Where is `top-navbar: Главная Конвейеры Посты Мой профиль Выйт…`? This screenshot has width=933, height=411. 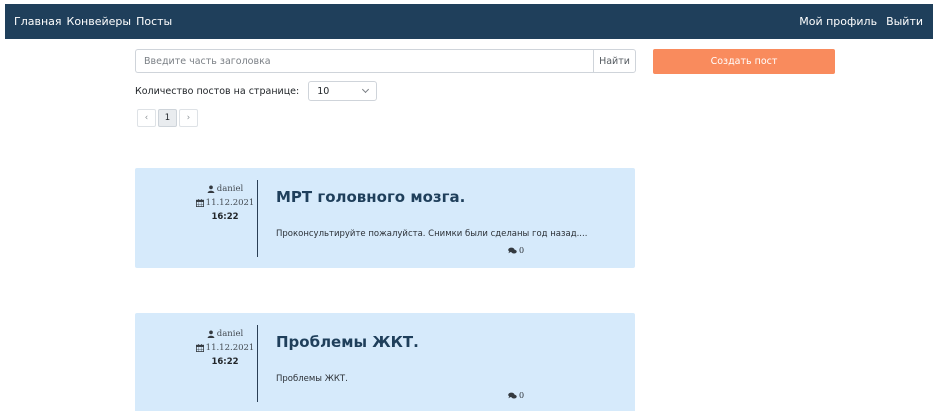
top-navbar: Главная Конвейеры Посты Мой профиль Выйт… is located at coordinates (469, 21).